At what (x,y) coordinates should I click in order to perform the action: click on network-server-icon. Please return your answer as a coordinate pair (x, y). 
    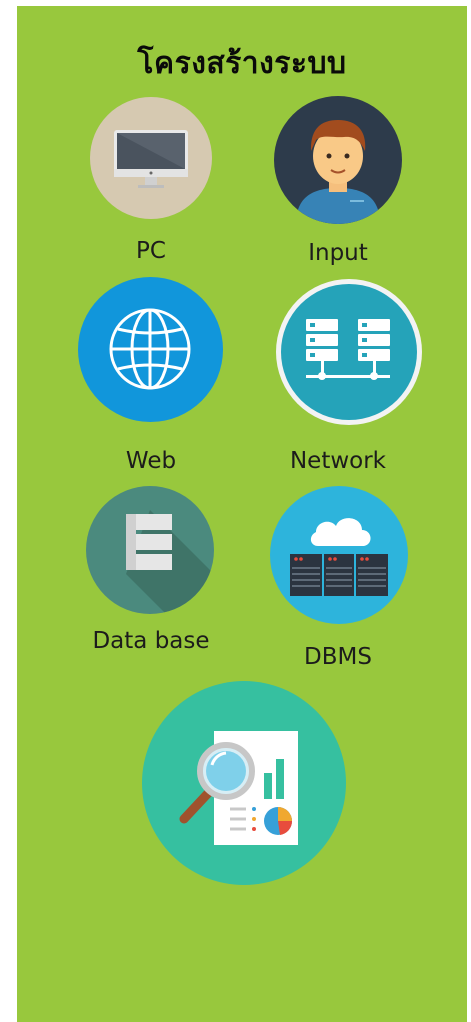
    Looking at the image, I should click on (349, 352).